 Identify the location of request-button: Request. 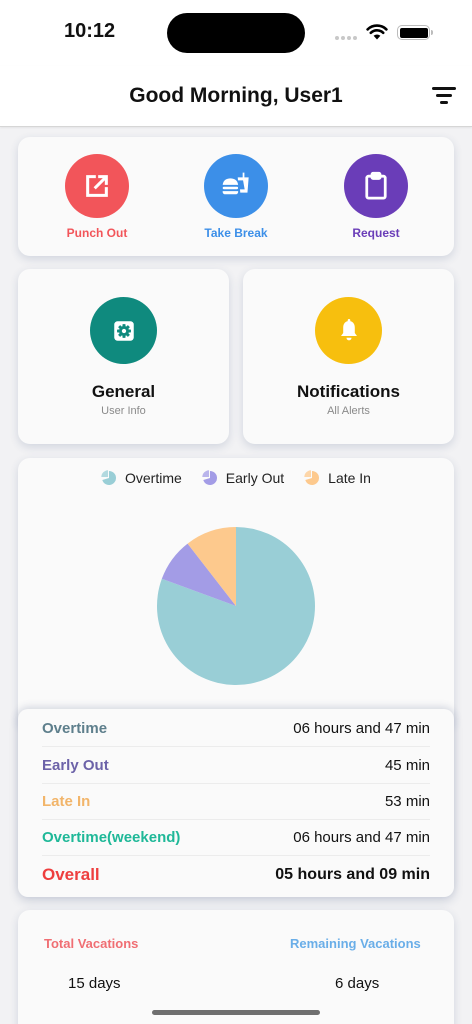
(376, 197).